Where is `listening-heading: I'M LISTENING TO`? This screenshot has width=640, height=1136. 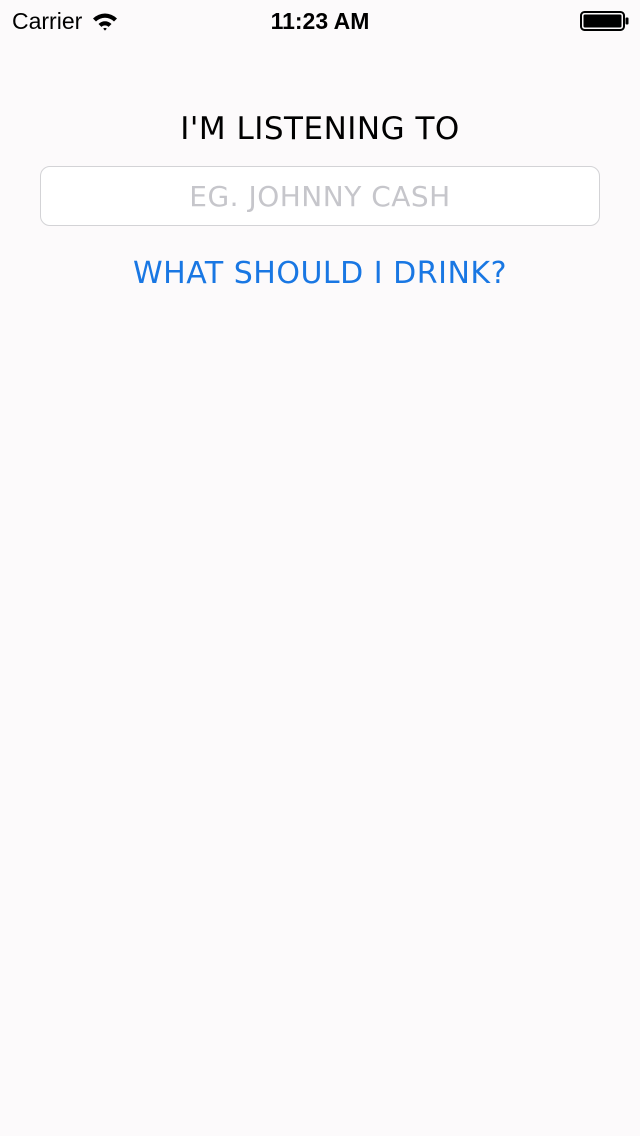 listening-heading: I'M LISTENING TO is located at coordinates (320, 129).